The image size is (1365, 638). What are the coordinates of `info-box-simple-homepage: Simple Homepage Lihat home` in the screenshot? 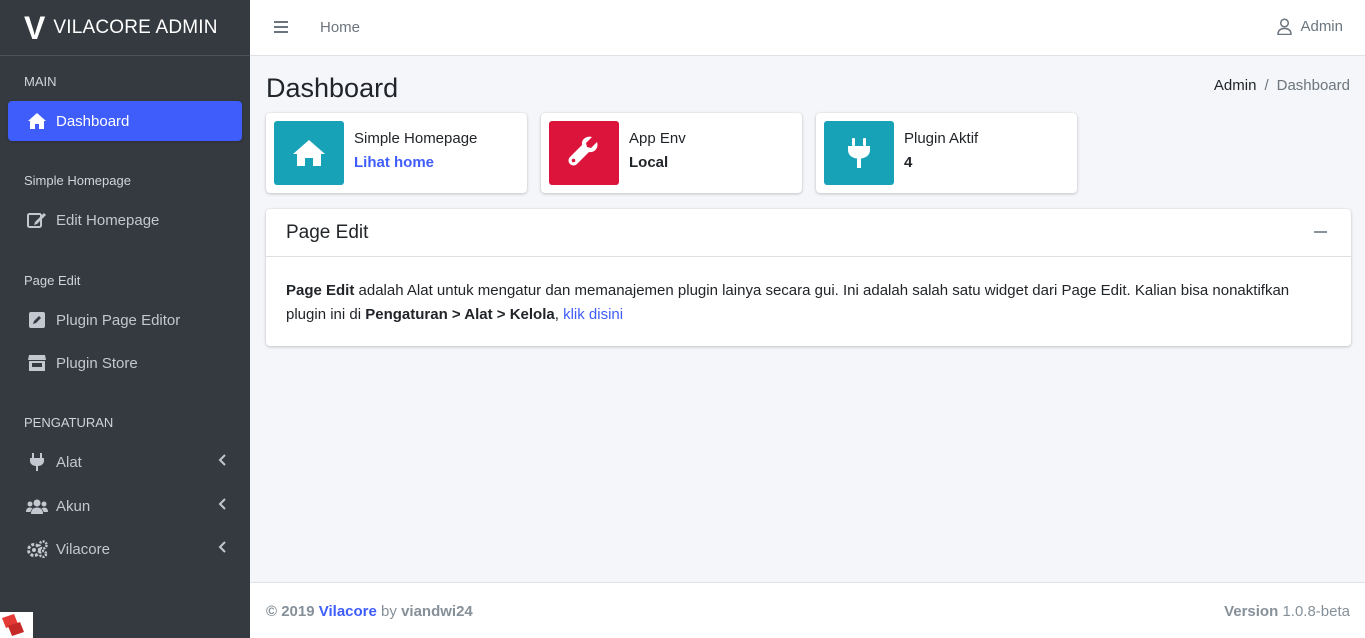 It's located at (396, 153).